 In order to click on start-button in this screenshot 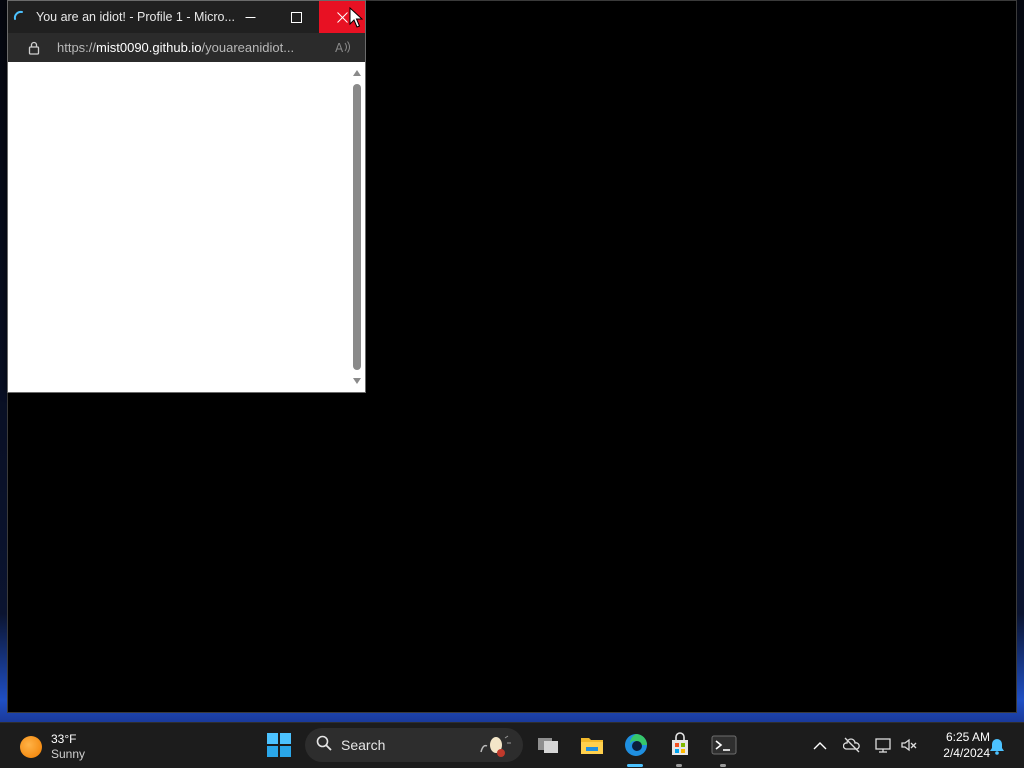, I will do `click(279, 745)`.